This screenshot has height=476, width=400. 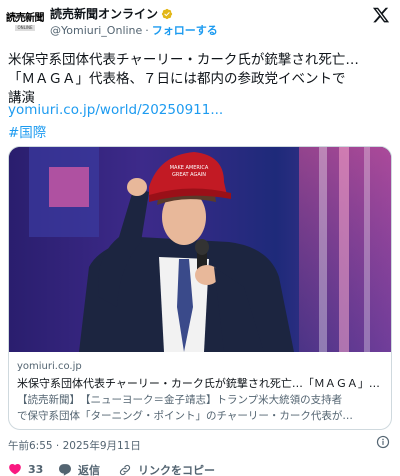 I want to click on avatar-logo-sub: ONLINE, so click(x=25, y=28).